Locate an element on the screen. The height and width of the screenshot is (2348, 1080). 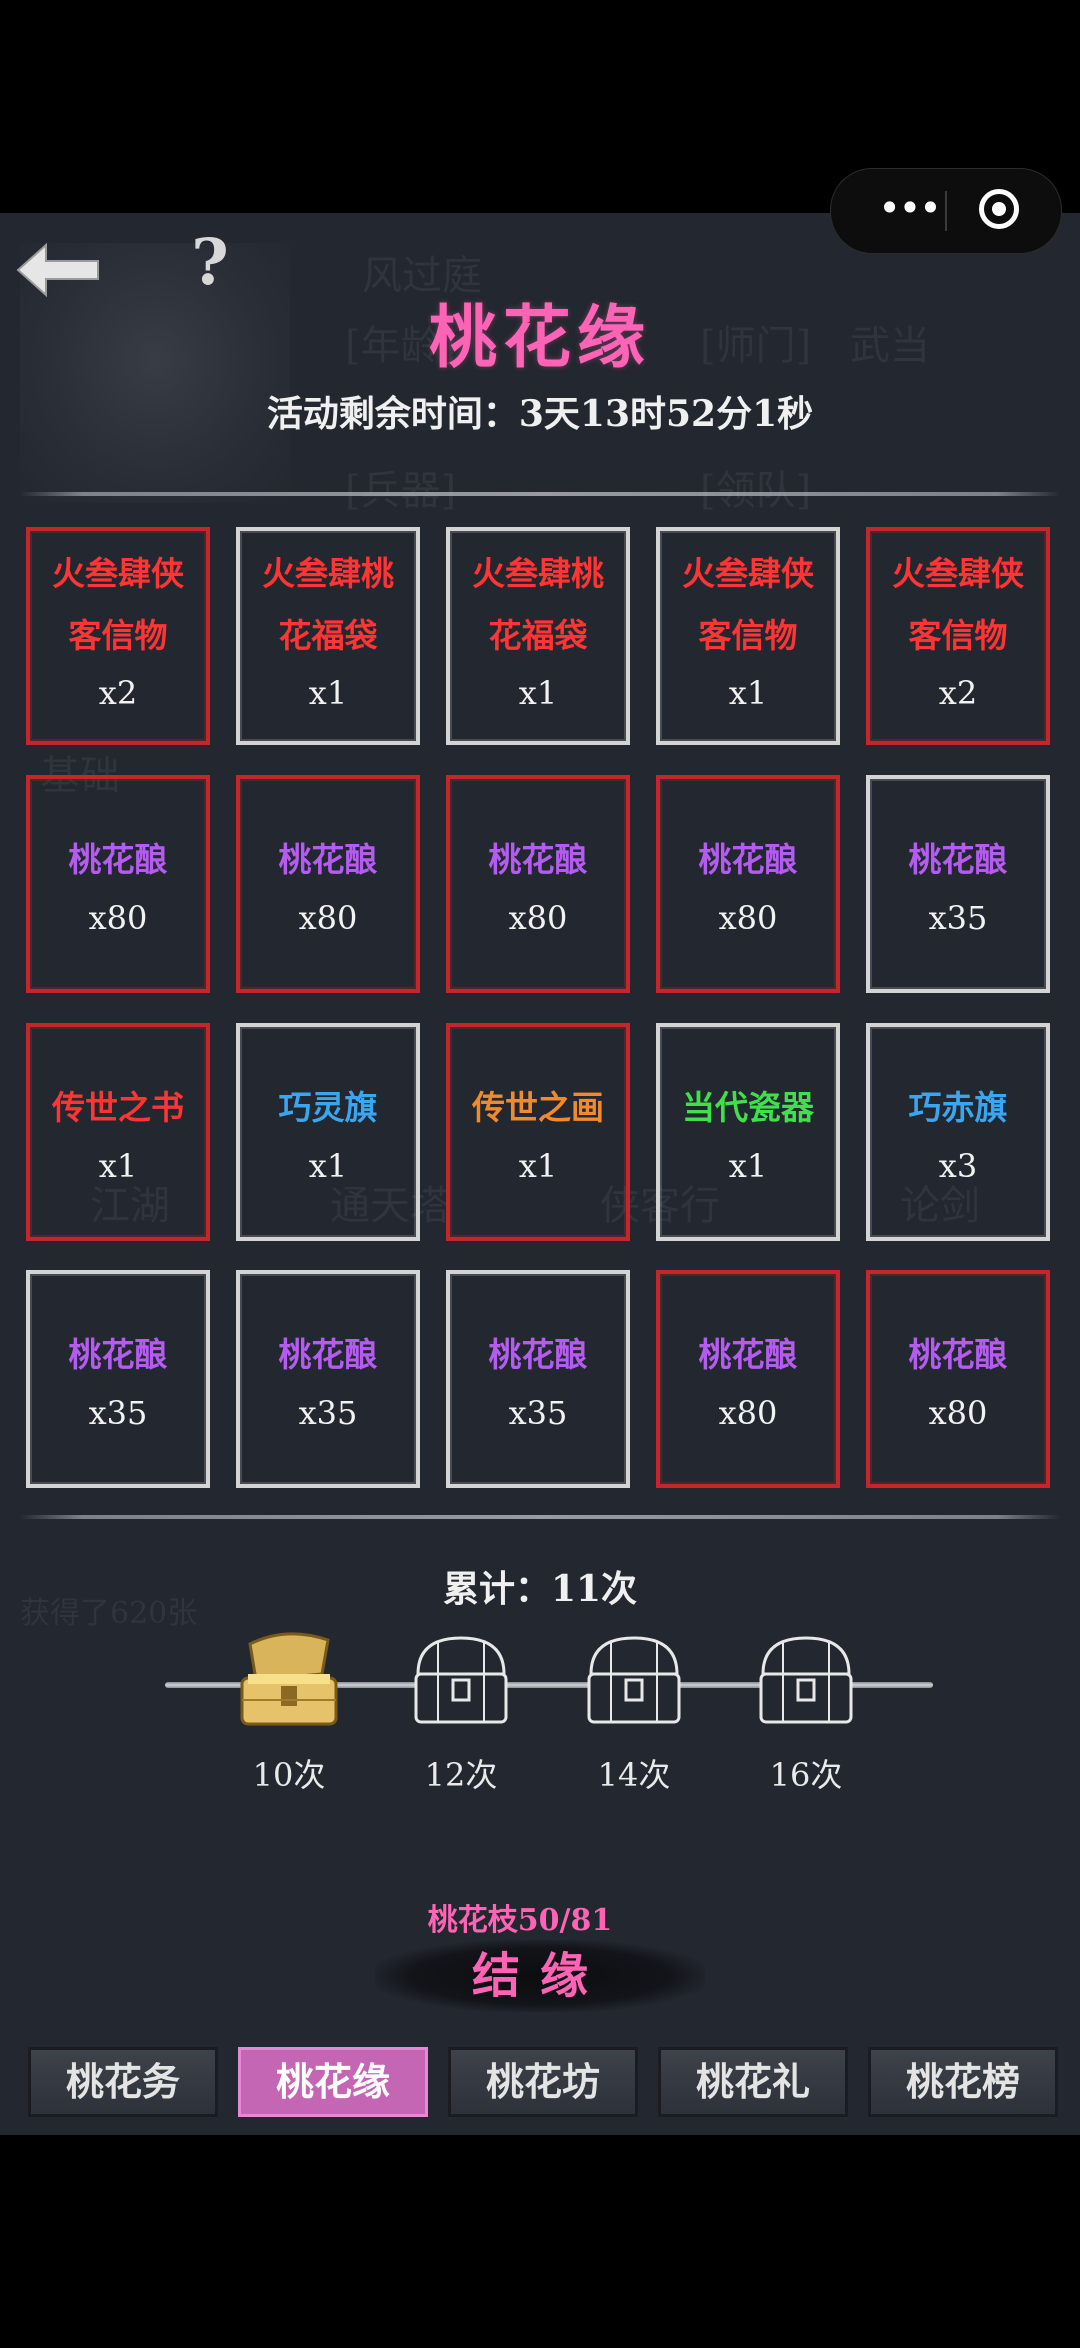
reward-card: 巧灵旗 x1 is located at coordinates (328, 1132).